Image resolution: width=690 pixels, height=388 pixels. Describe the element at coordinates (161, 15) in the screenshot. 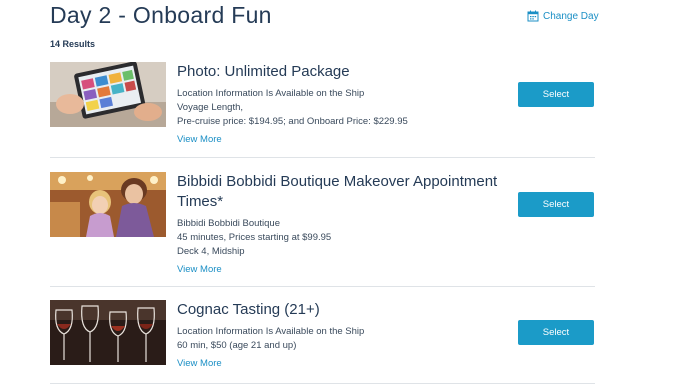

I see `page-title: Day 2 - Onboard Fun` at that location.